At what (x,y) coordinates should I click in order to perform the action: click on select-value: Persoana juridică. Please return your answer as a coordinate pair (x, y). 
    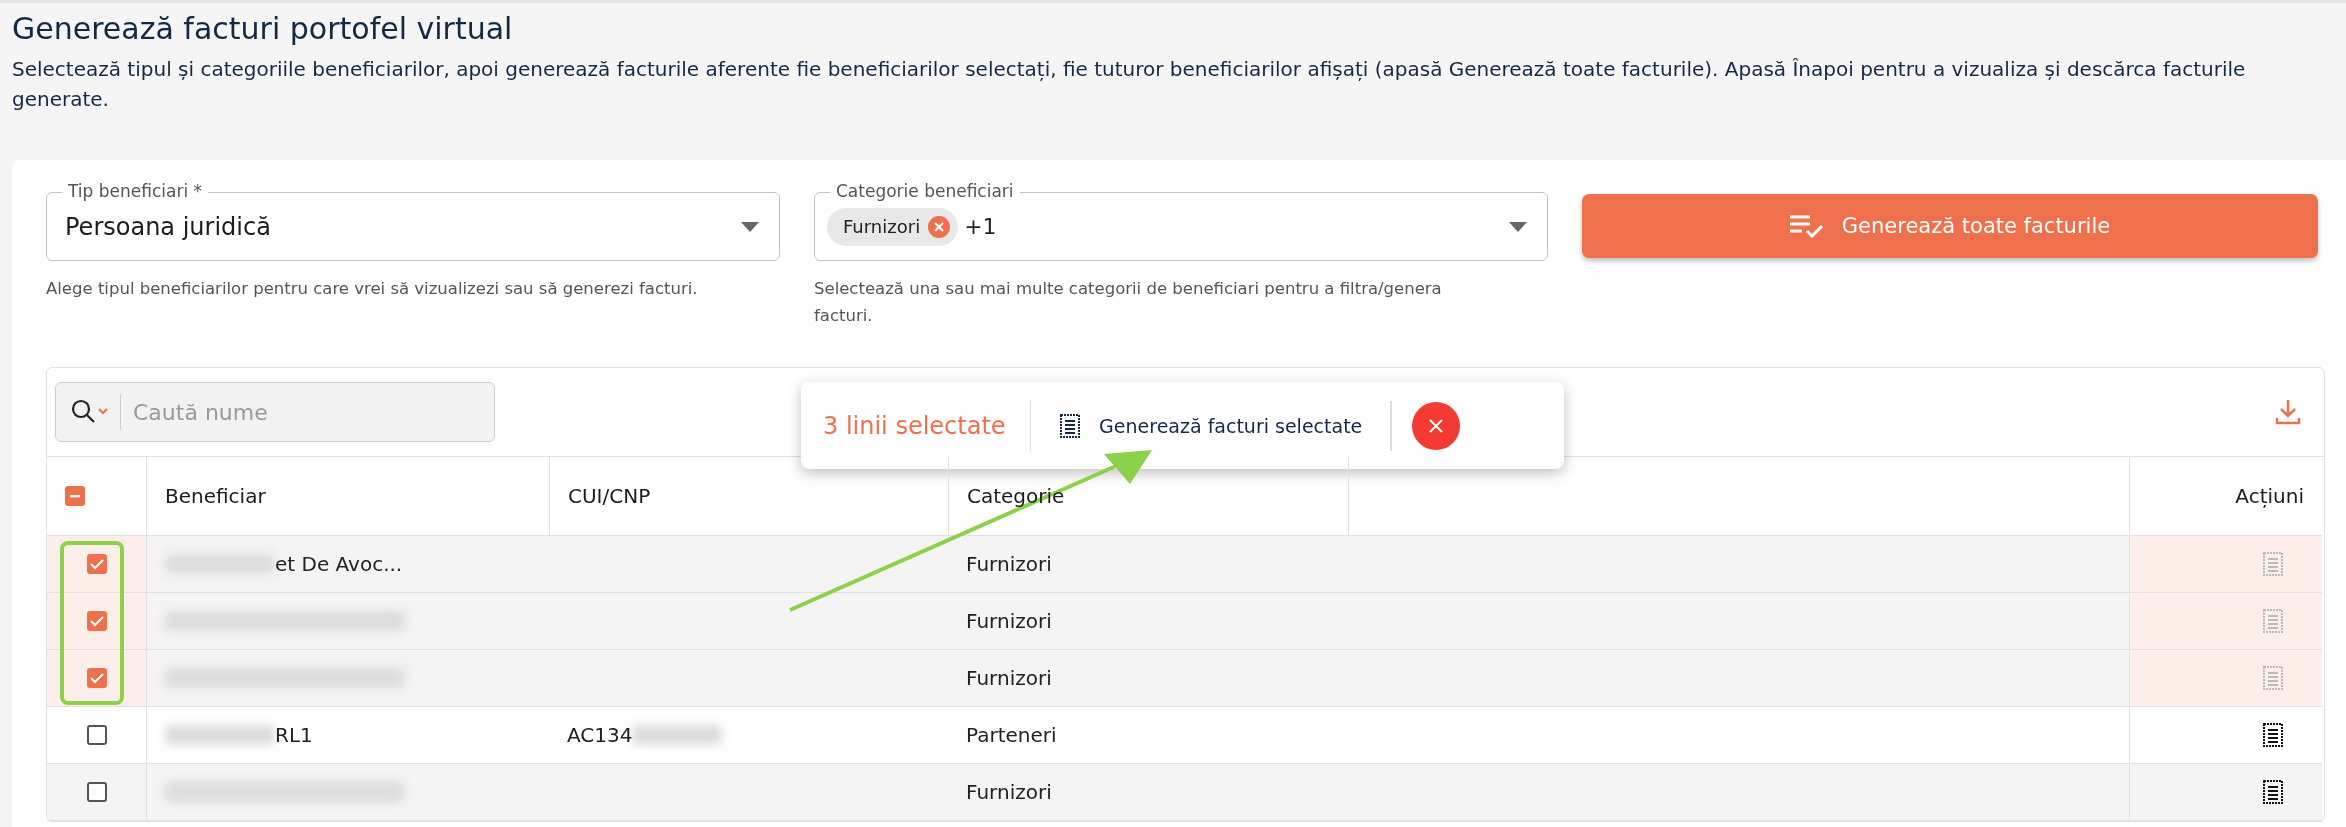
    Looking at the image, I should click on (168, 226).